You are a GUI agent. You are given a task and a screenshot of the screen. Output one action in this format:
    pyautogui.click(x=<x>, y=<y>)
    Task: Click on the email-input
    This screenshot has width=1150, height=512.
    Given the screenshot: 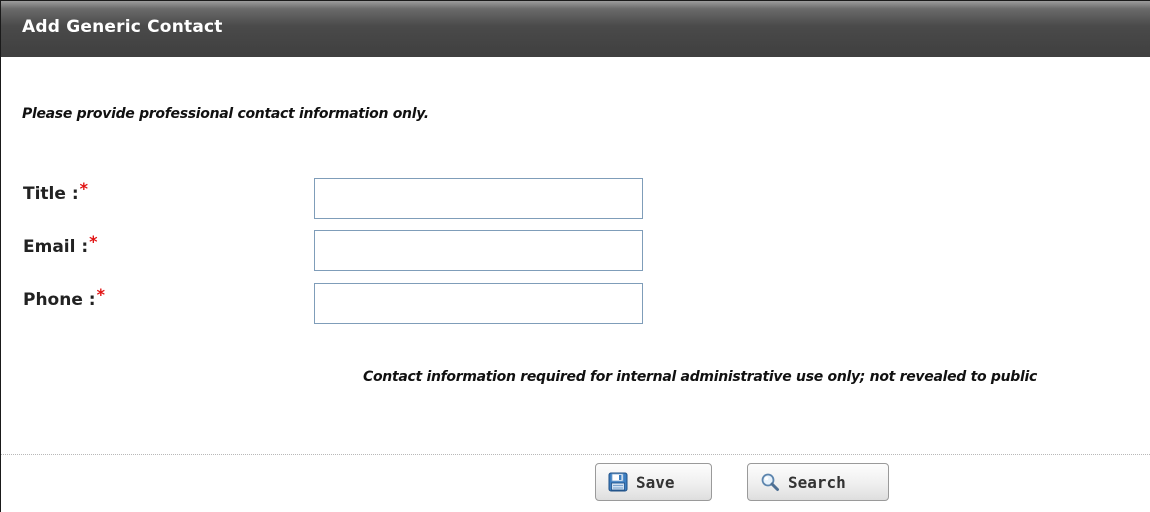 What is the action you would take?
    pyautogui.click(x=478, y=250)
    